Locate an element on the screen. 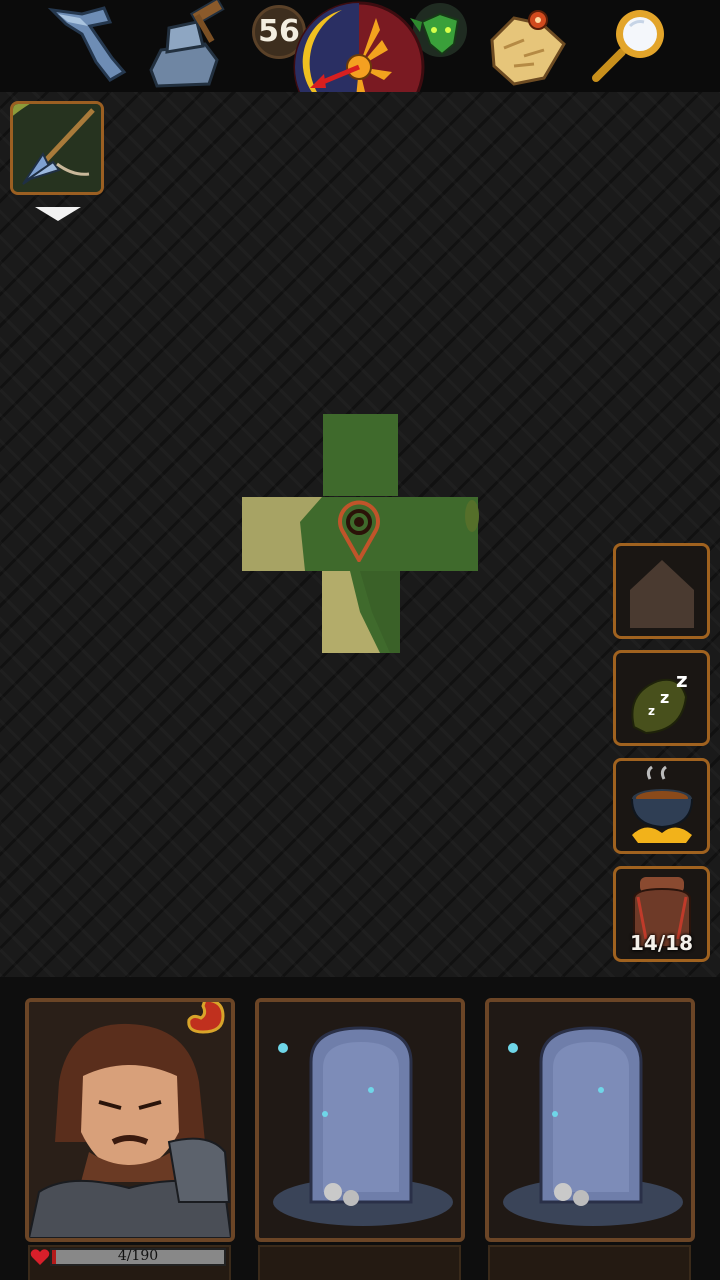 The image size is (720, 1280). hero-portrait is located at coordinates (130, 1120).